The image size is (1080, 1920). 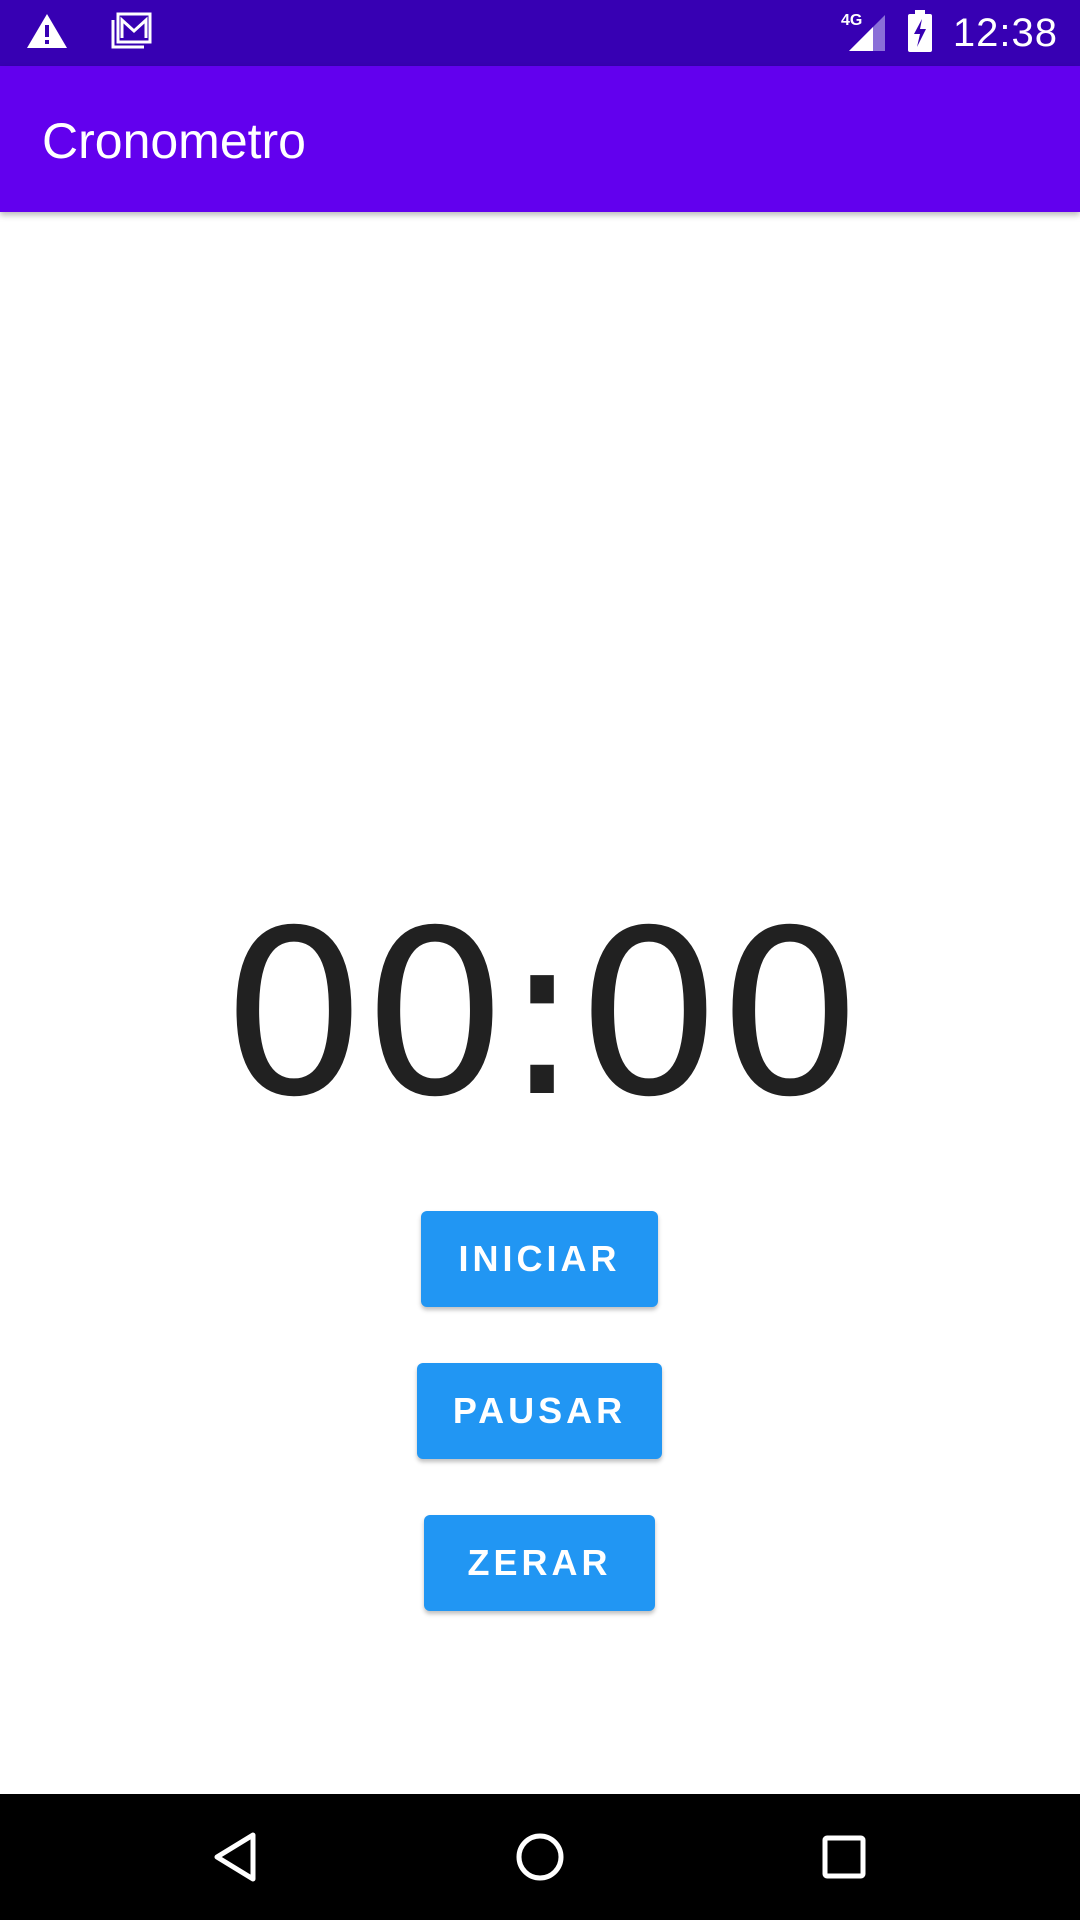 I want to click on chronometer-display: 00:00, so click(x=541, y=1014).